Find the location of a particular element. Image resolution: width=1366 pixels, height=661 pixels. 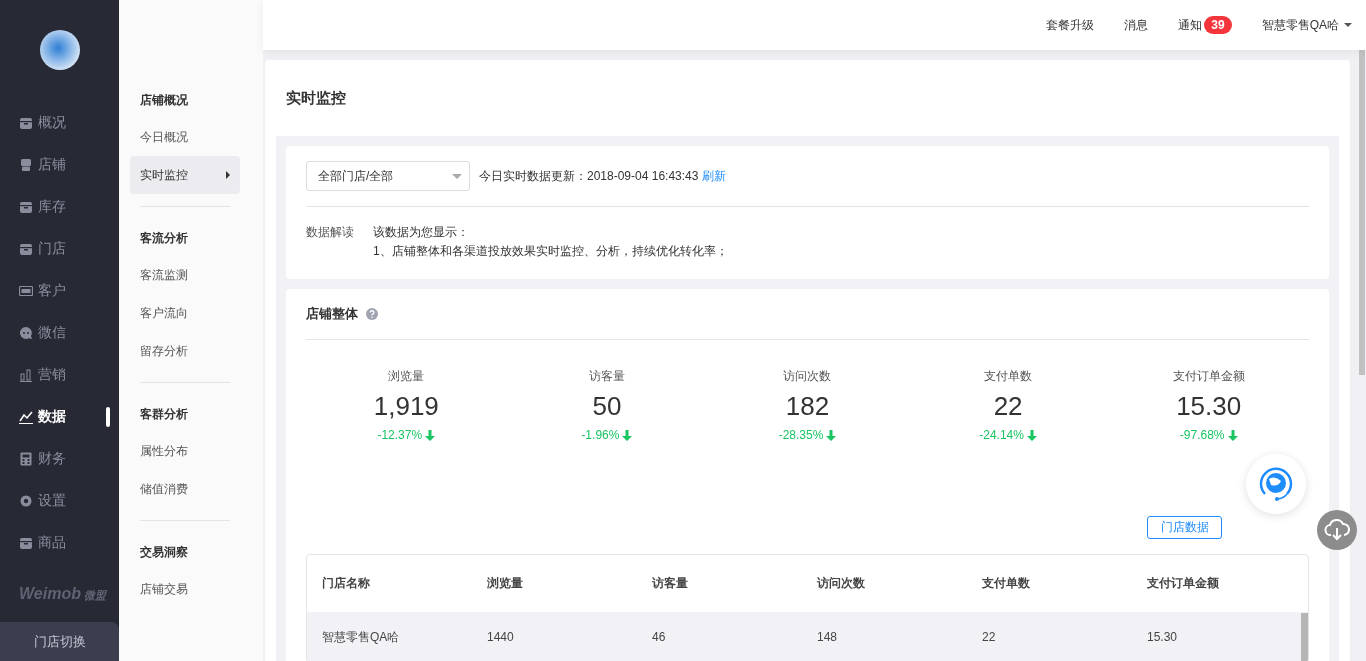

table-cell-text: 智慧零售QA哈 is located at coordinates (361, 637).